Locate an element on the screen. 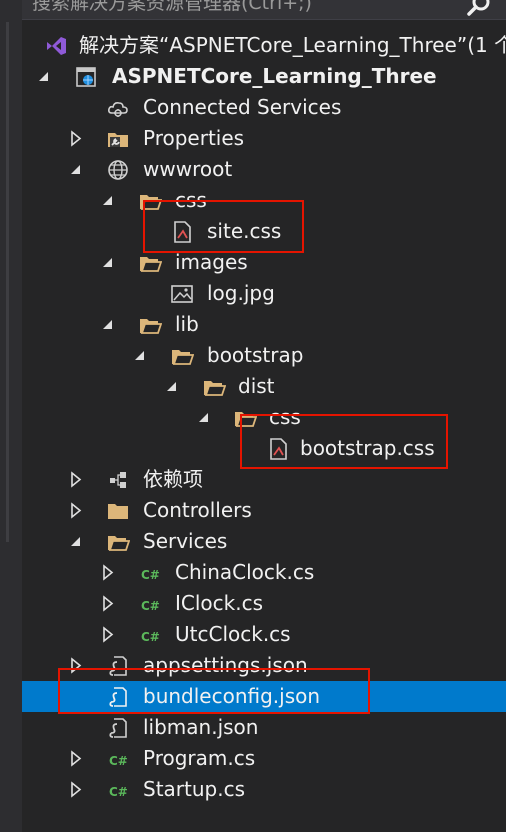  css-folder-label: css is located at coordinates (191, 200).